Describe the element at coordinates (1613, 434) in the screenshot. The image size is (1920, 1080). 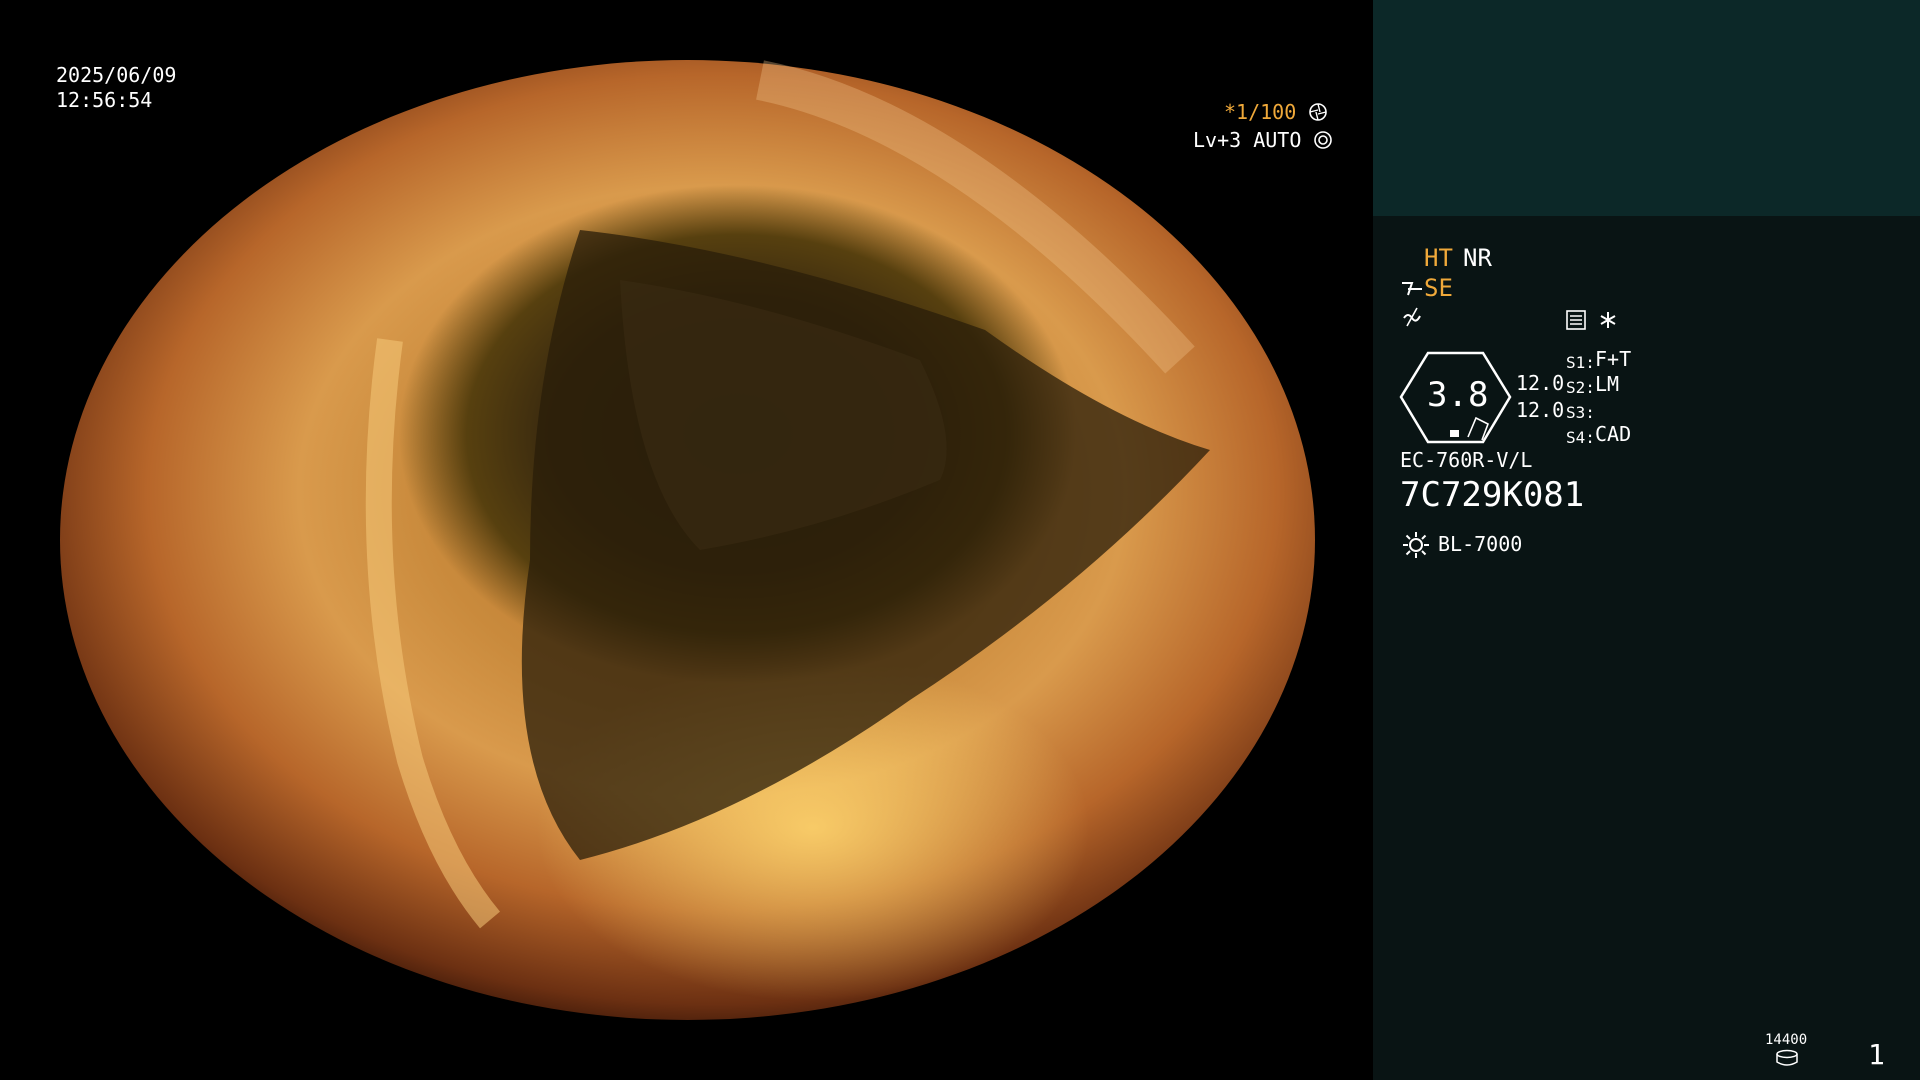
I see `slot-4-value: CAD` at that location.